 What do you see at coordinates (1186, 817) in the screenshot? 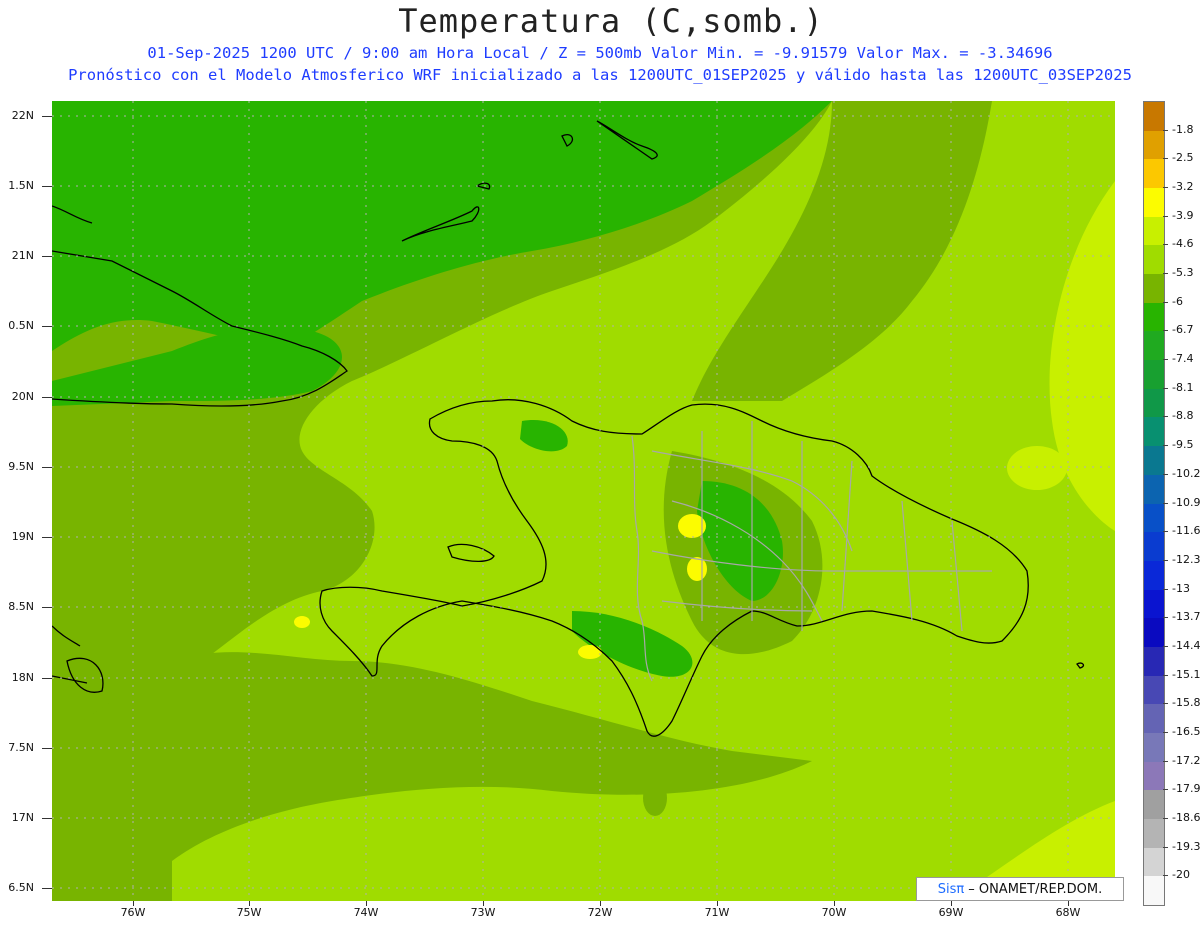
I see `legend-label: -18.6` at bounding box center [1186, 817].